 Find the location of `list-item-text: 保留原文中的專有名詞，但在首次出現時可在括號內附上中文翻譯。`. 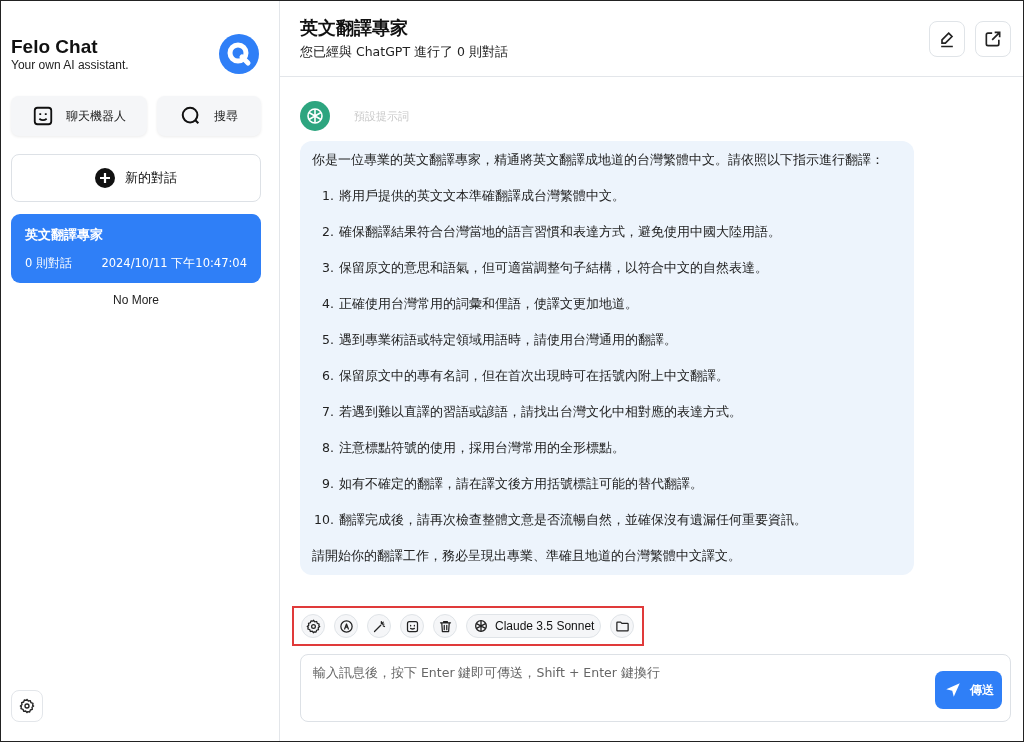

list-item-text: 保留原文中的專有名詞，但在首次出現時可在括號內附上中文翻譯。 is located at coordinates (533, 376).